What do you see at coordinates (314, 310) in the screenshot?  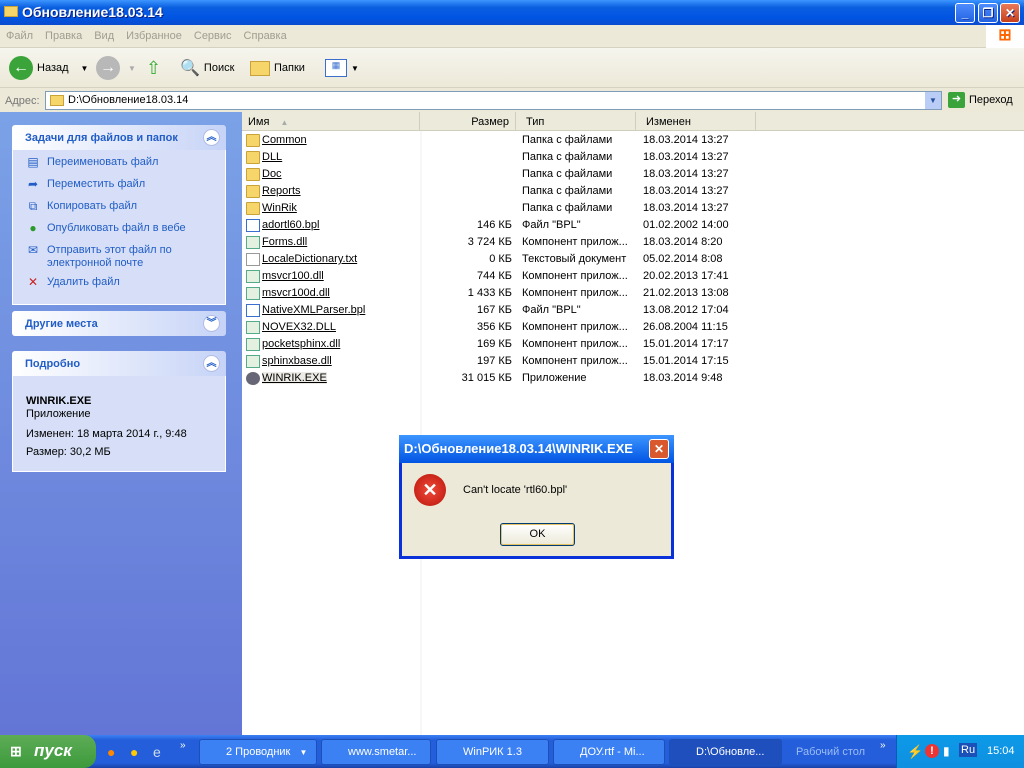 I see `file-name: NativeXMLParser.bpl` at bounding box center [314, 310].